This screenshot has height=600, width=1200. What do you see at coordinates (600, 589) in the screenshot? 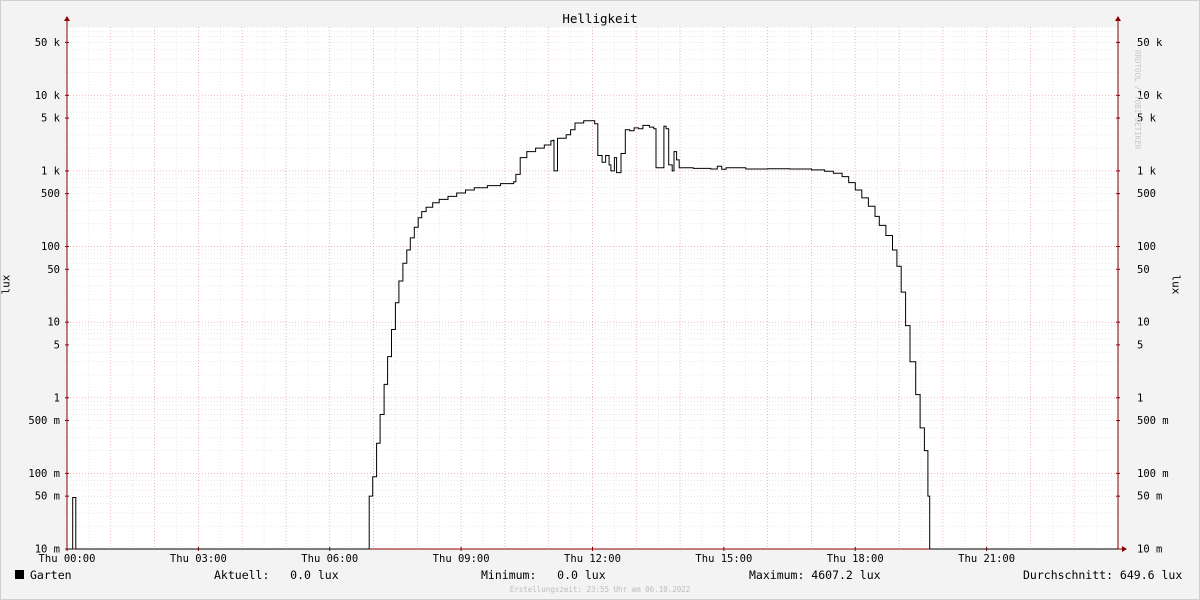
I see `creation-time: Erstellungszeit: 23:55 Uhr am 06.10.2022` at bounding box center [600, 589].